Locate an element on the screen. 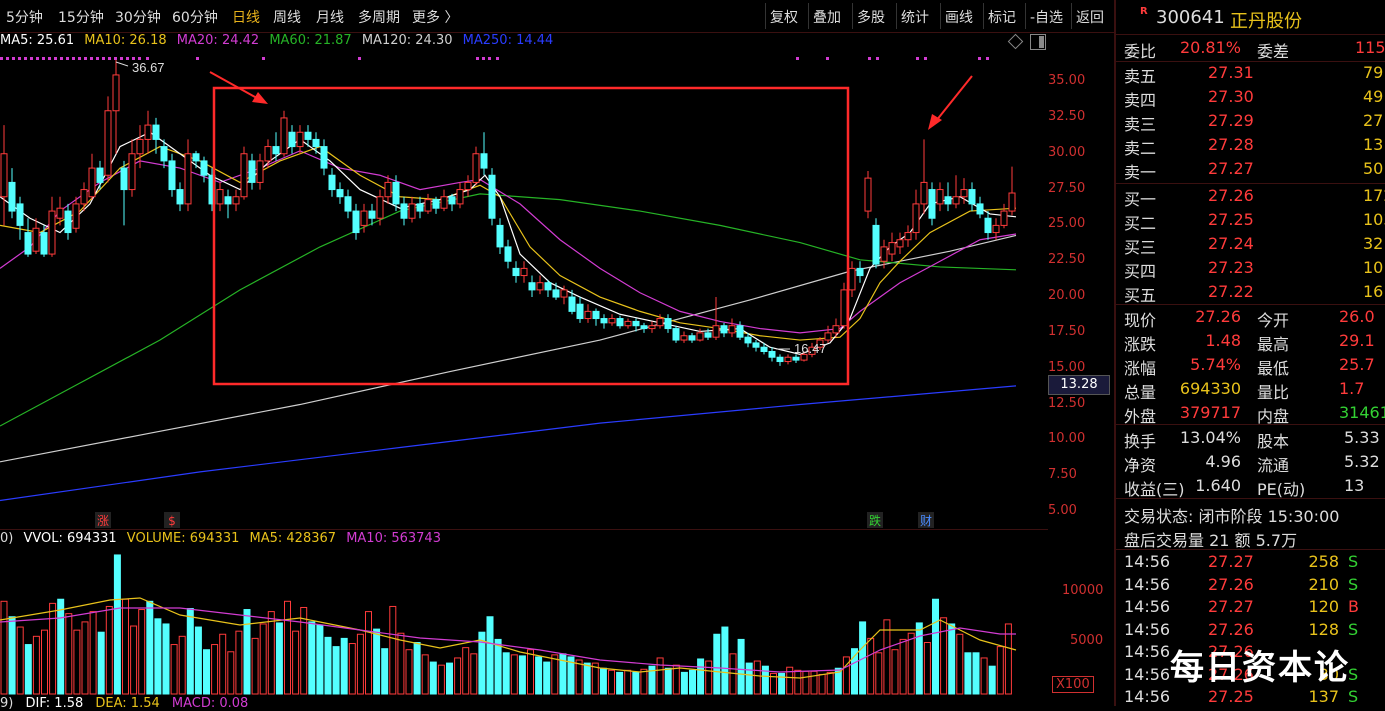 The width and height of the screenshot is (1385, 711). ask-row: 卖四 27.30 49 is located at coordinates (1254, 98).